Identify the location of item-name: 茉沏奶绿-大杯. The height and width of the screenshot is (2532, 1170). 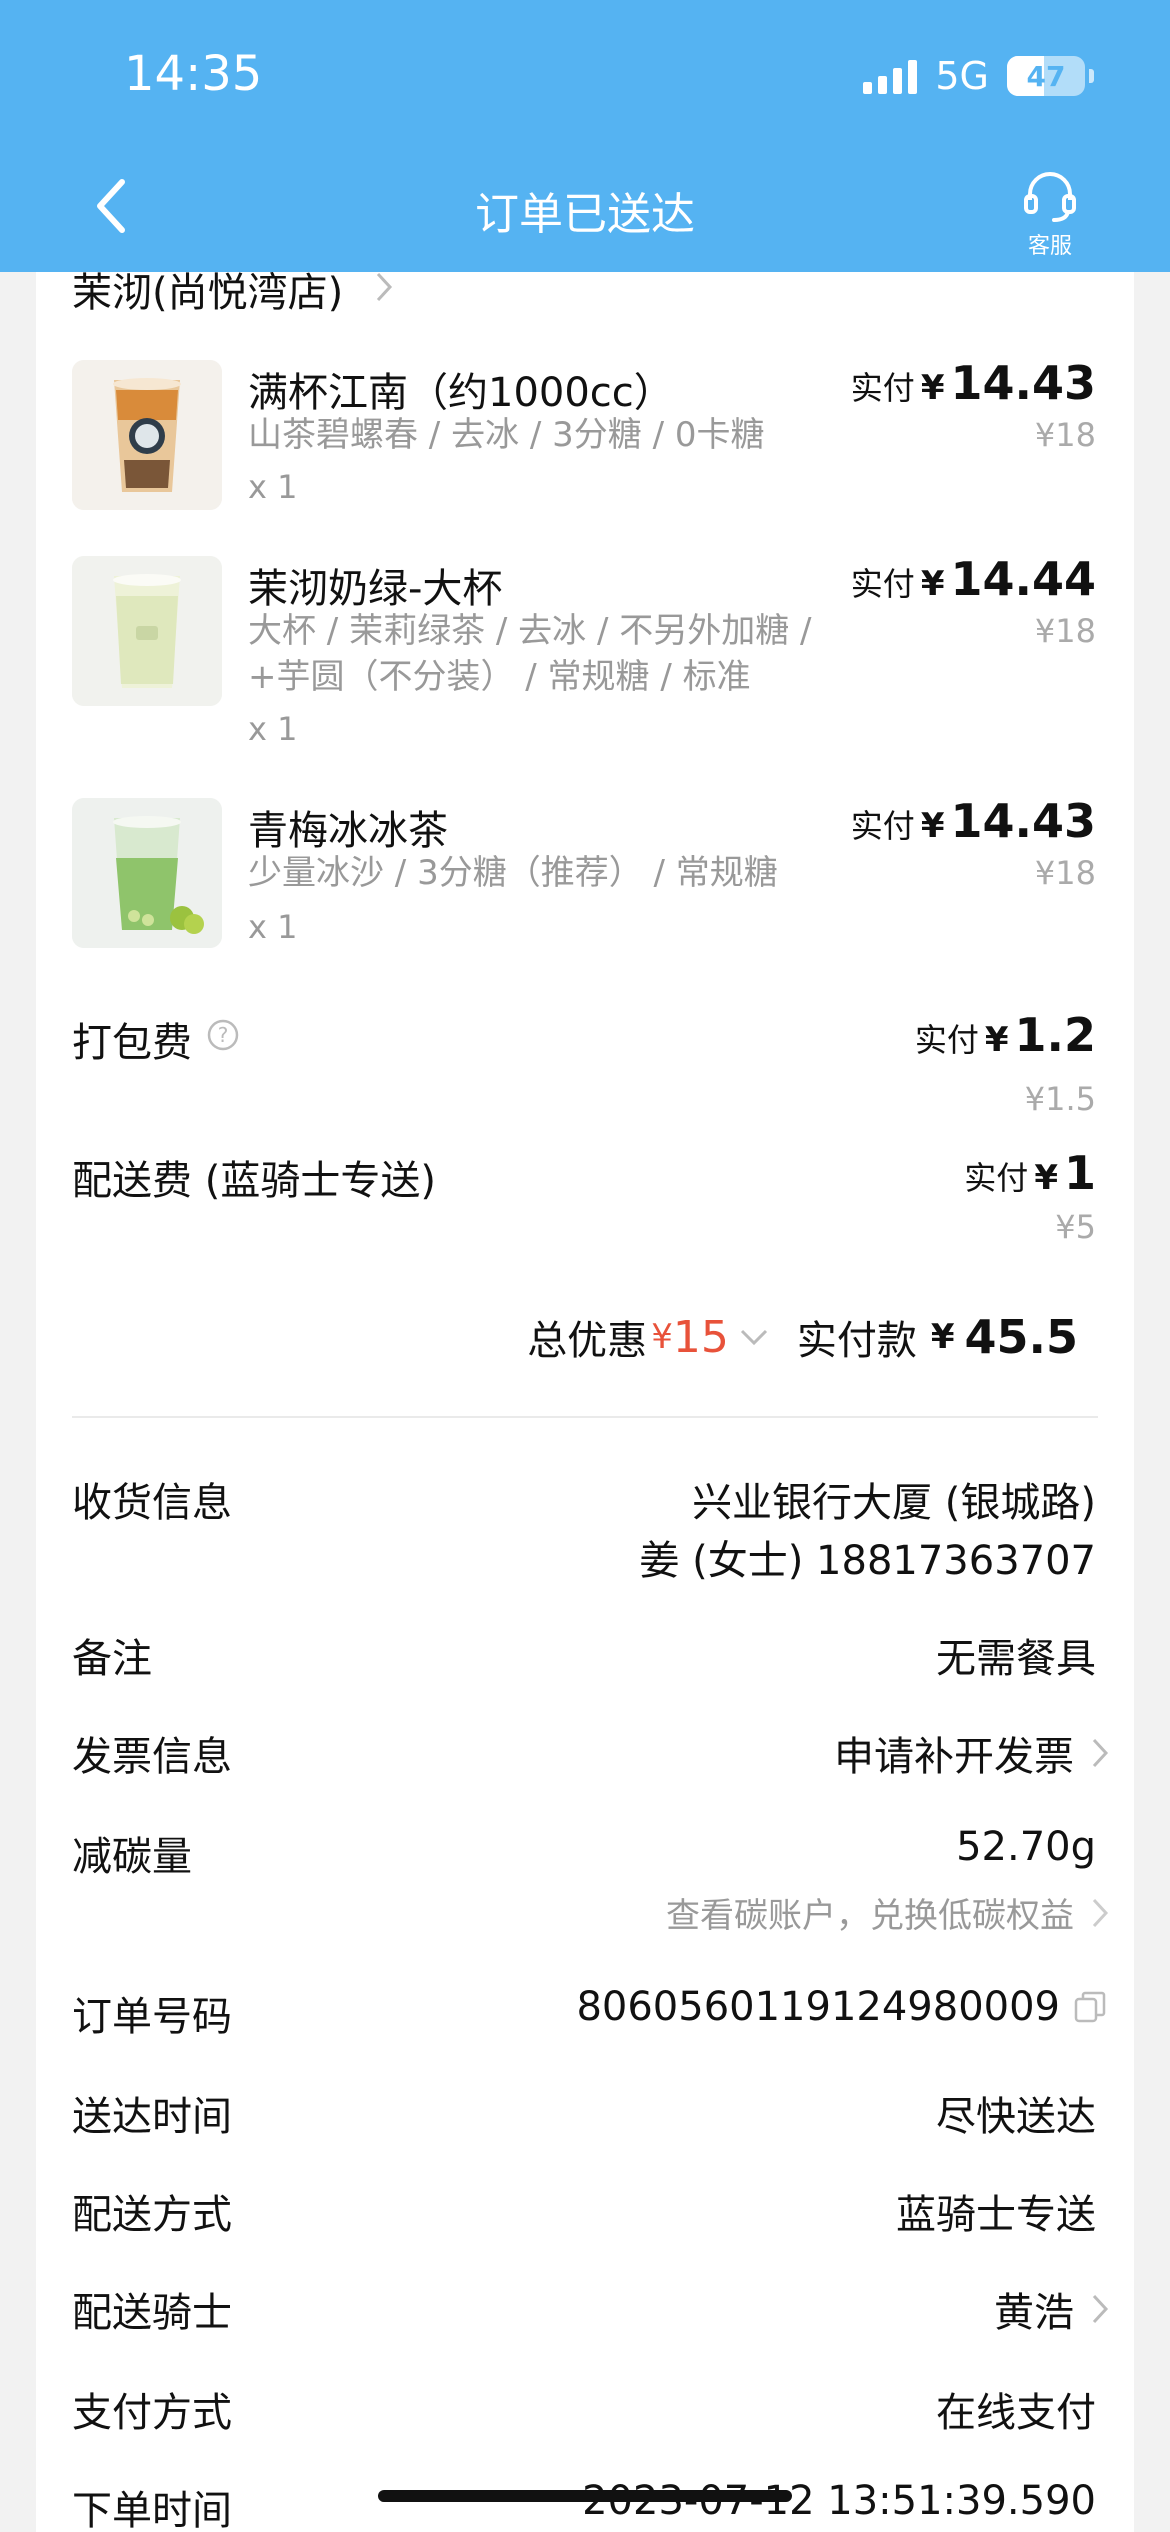
(375, 589).